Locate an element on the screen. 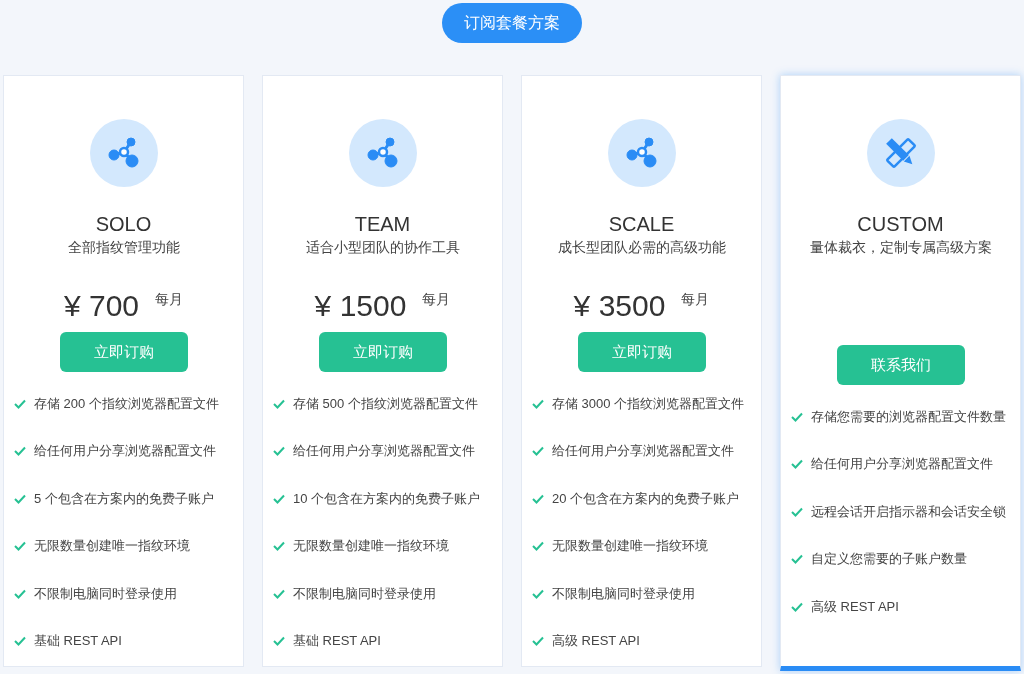 This screenshot has width=1024, height=674. feature-text: 20 个包含在方案内的免费子账户 is located at coordinates (646, 498).